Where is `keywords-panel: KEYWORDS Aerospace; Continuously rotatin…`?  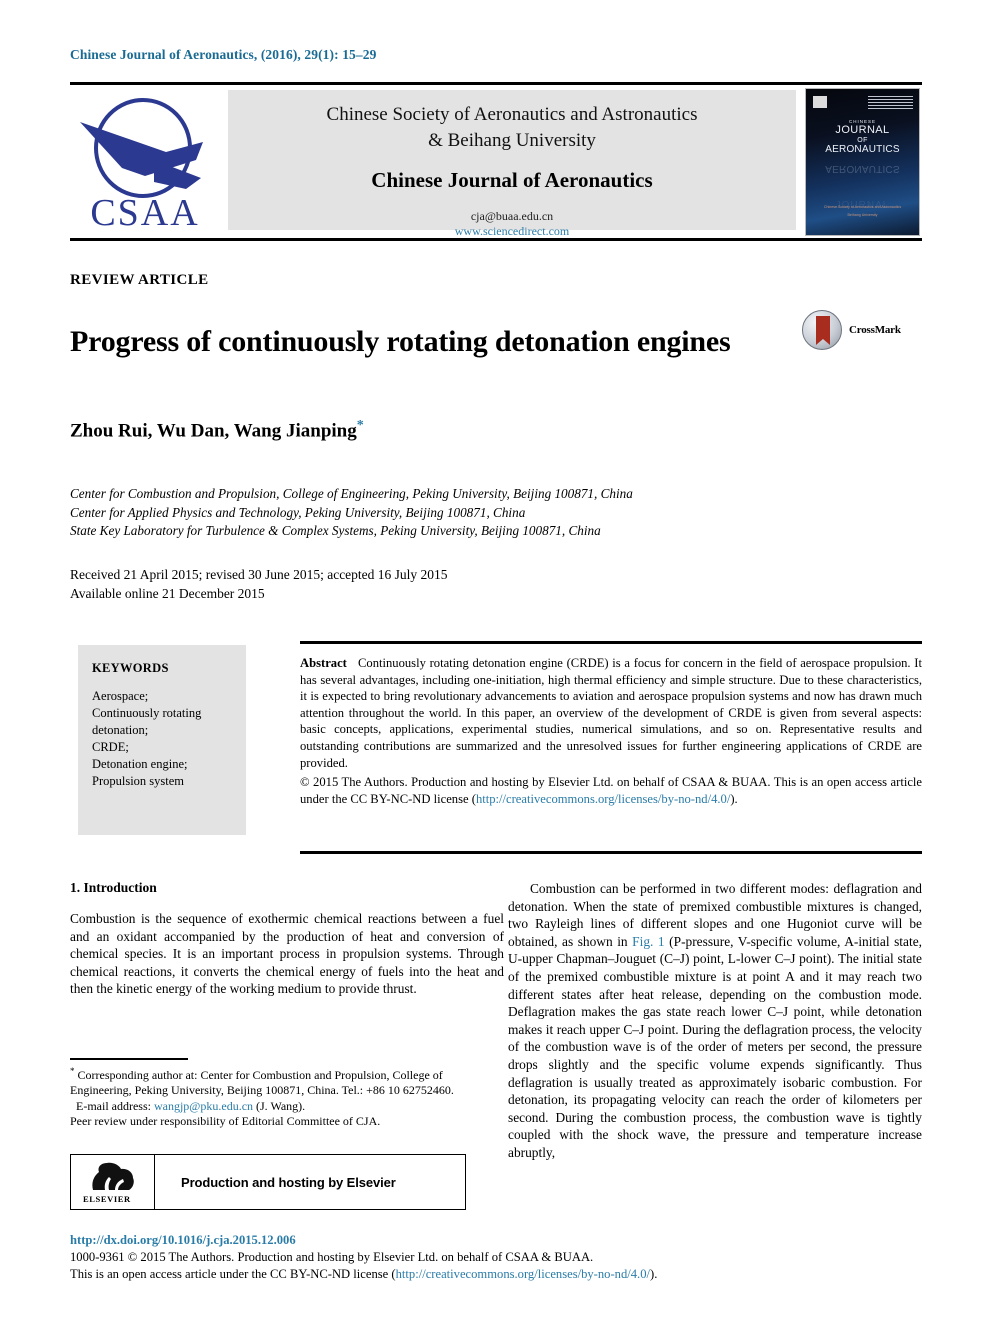 keywords-panel: KEYWORDS Aerospace; Continuously rotatin… is located at coordinates (162, 740).